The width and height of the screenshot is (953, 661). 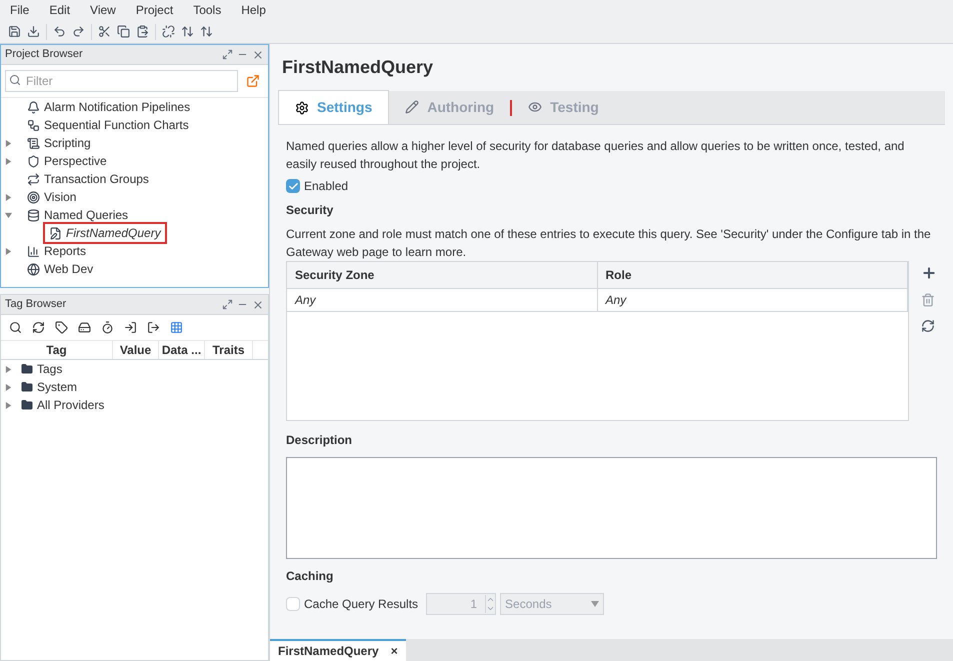 I want to click on editor-title: FirstNamedQuery, so click(x=357, y=67).